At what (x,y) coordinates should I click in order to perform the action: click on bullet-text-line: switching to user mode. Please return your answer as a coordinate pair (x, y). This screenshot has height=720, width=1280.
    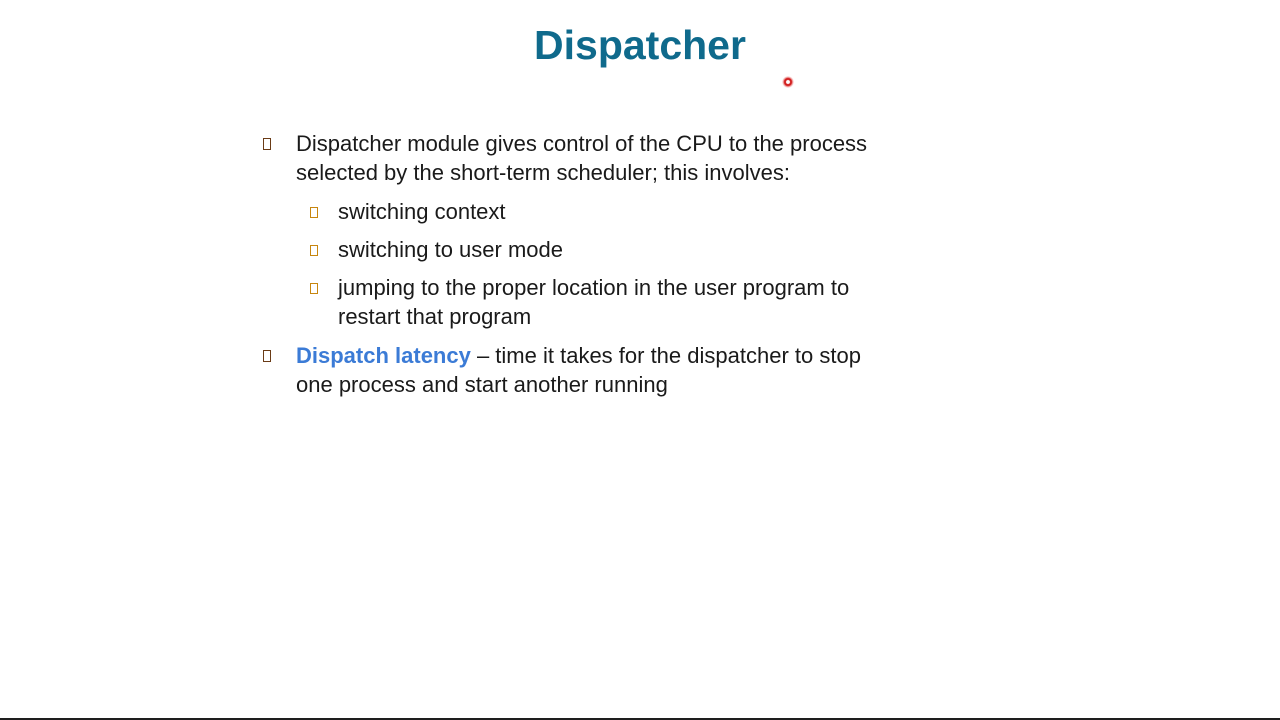
    Looking at the image, I should click on (450, 249).